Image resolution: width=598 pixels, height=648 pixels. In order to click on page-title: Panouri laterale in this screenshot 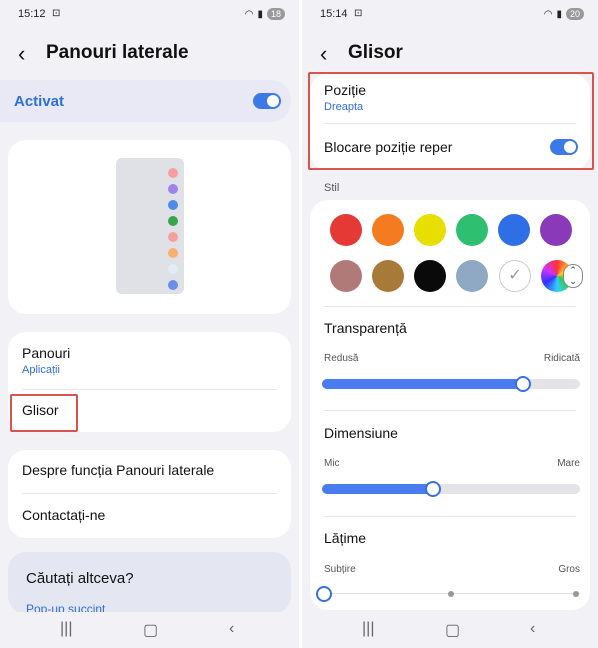, I will do `click(117, 52)`.